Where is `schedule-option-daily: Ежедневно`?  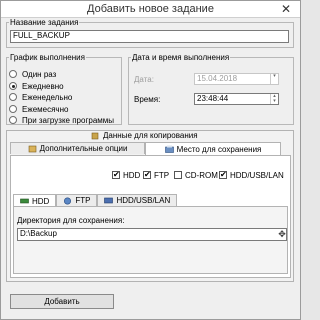 schedule-option-daily: Ежедневно is located at coordinates (36, 86).